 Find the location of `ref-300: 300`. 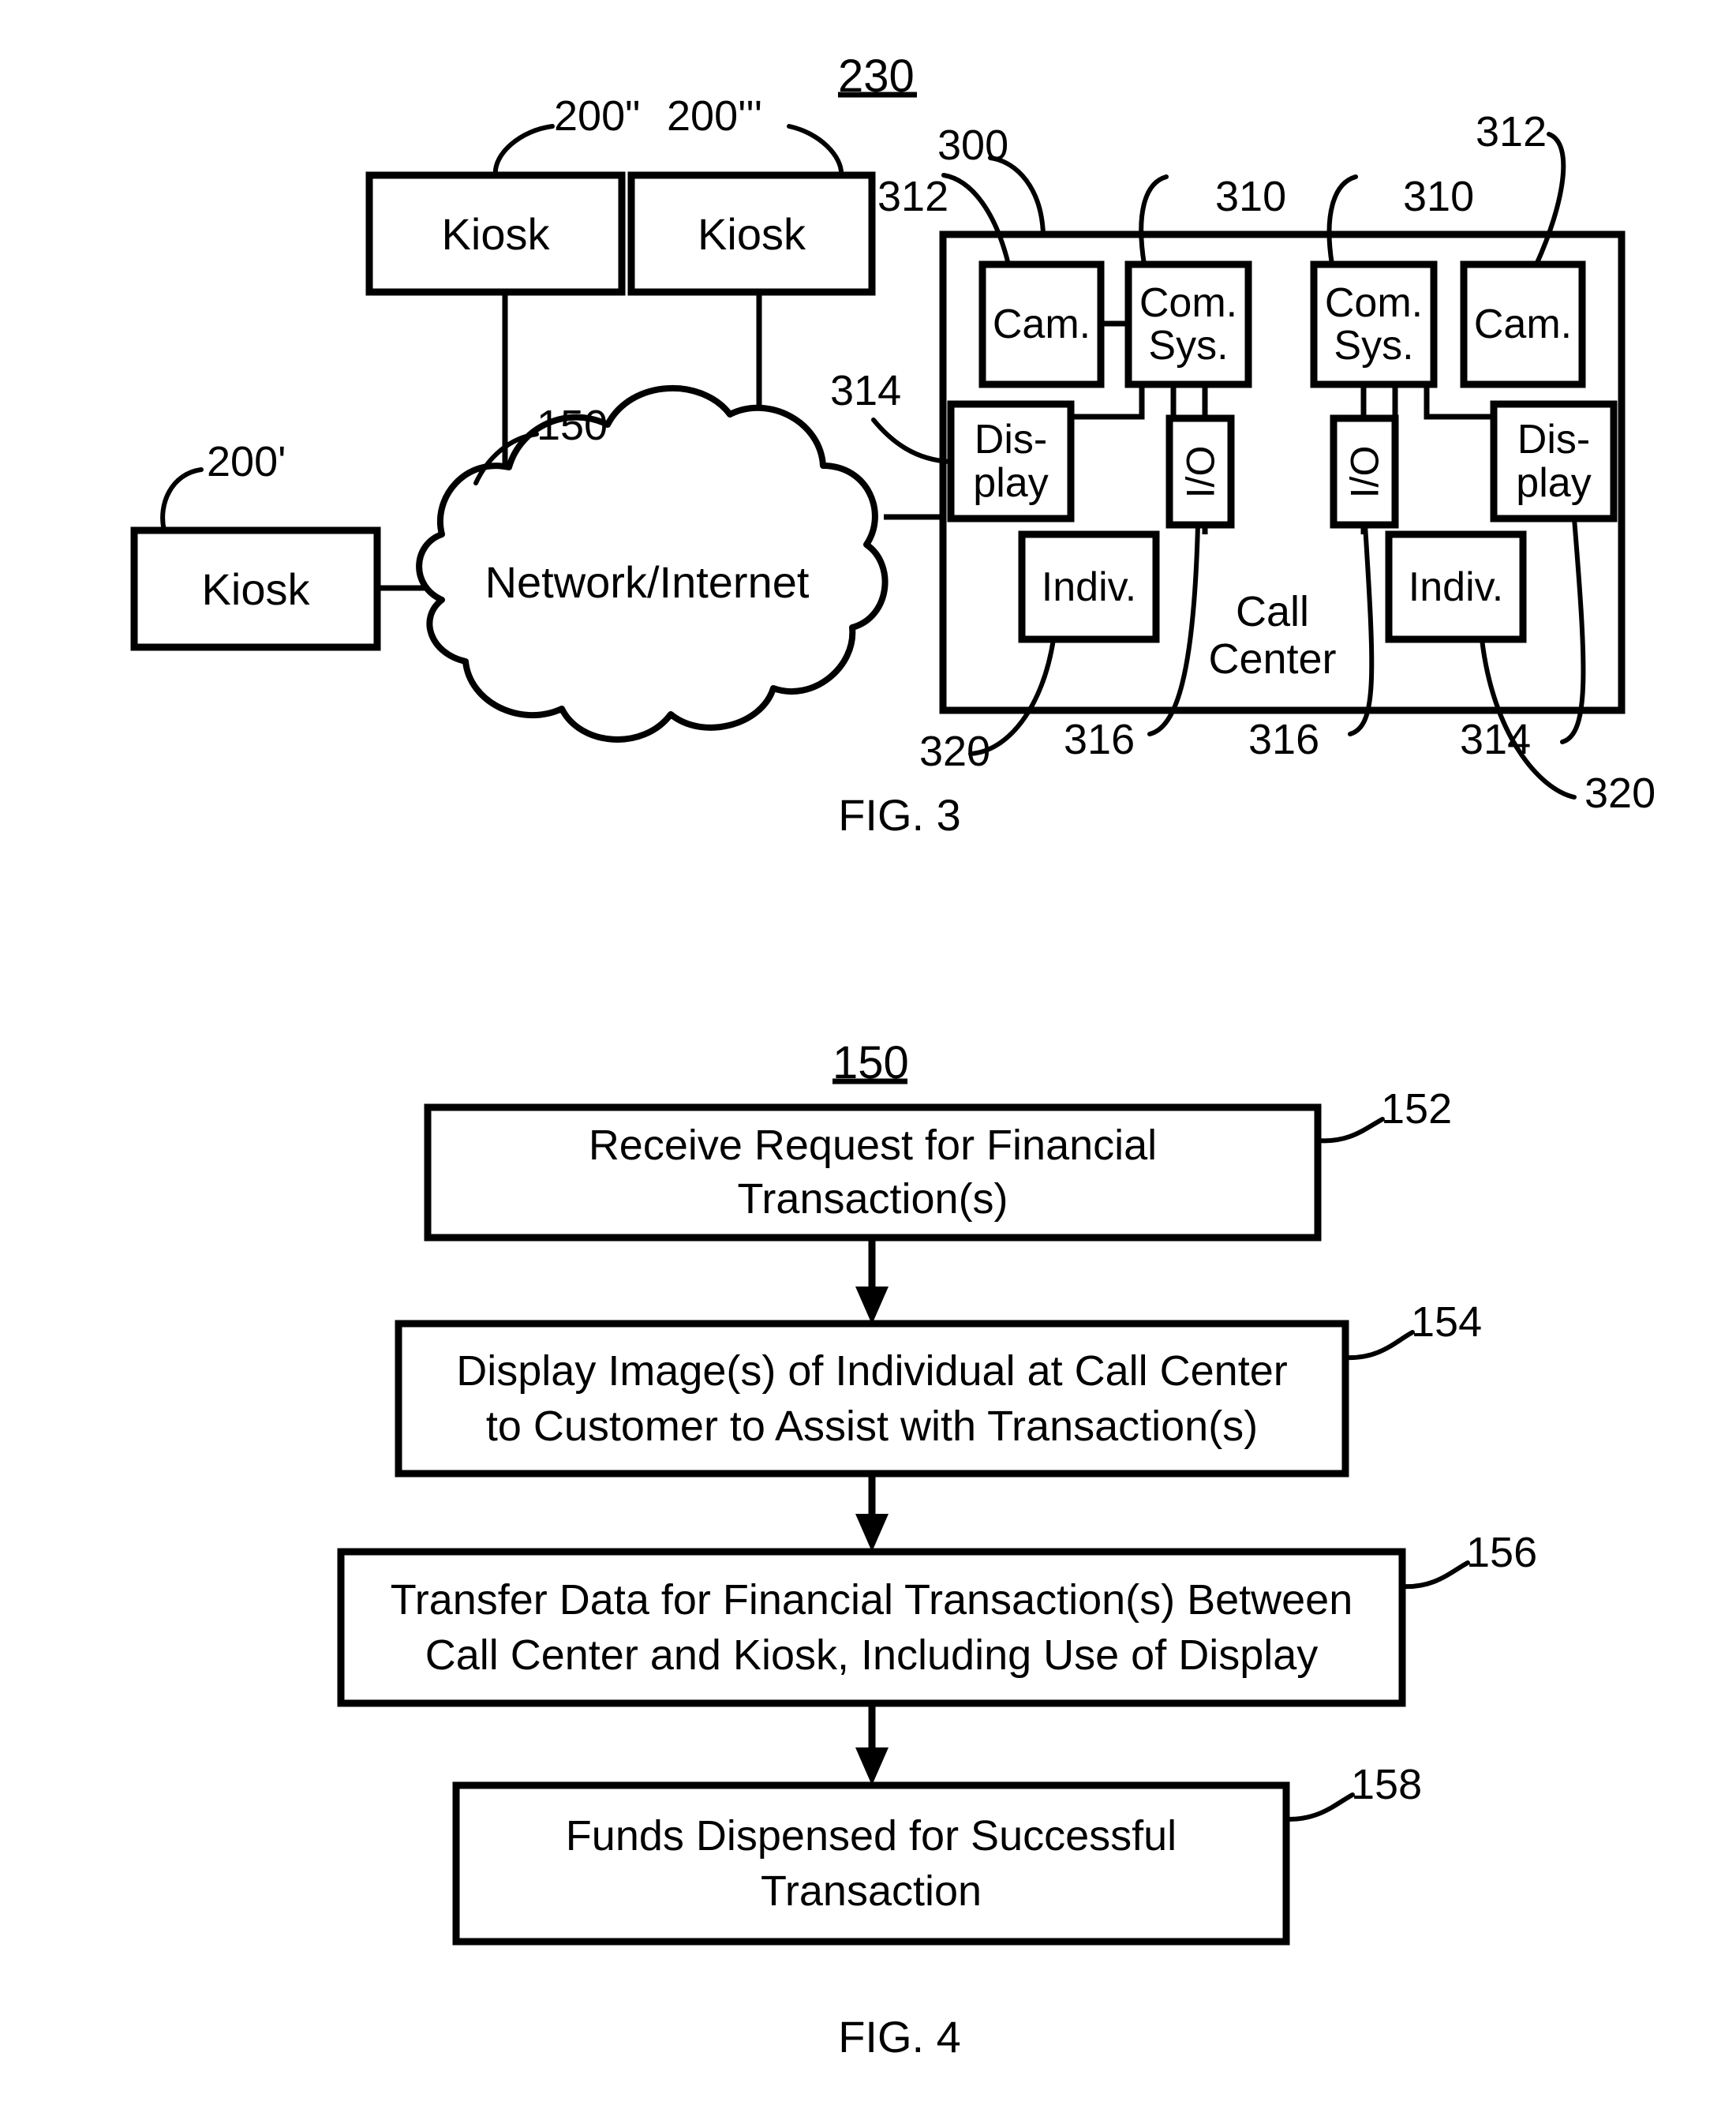

ref-300: 300 is located at coordinates (973, 145).